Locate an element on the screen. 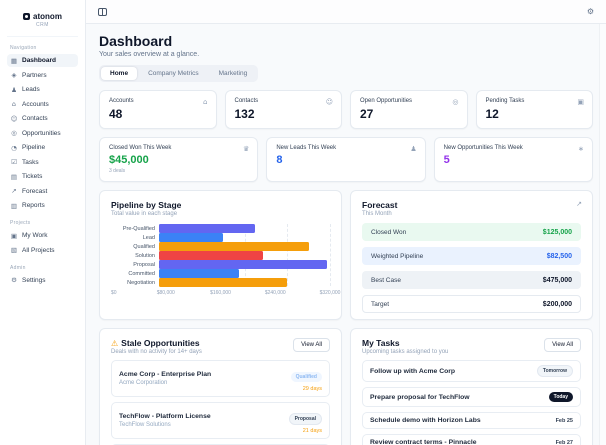 The width and height of the screenshot is (606, 445). stat-label: Closed Won This Week is located at coordinates (140, 148).